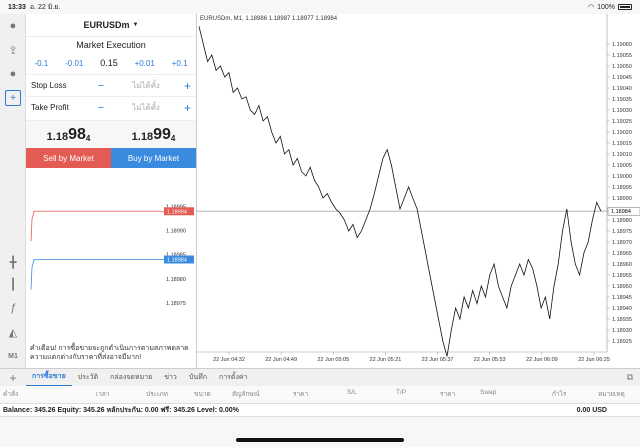  I want to click on current-price-label: 1.18984, so click(621, 212).